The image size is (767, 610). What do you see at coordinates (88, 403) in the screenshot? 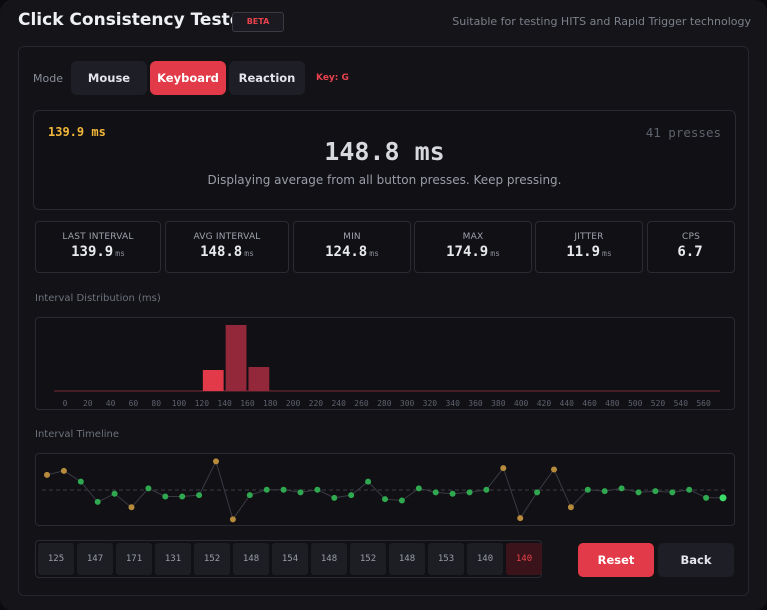
I see `histogram-tick-label: 20` at bounding box center [88, 403].